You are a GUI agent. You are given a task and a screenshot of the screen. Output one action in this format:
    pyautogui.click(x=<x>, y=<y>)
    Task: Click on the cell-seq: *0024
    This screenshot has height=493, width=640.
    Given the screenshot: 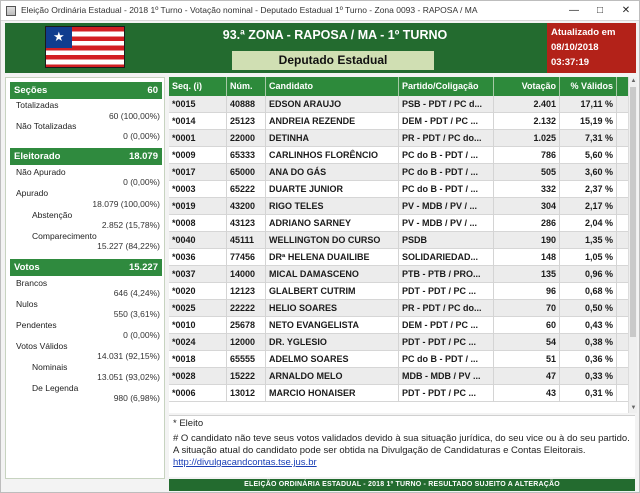 What is the action you would take?
    pyautogui.click(x=198, y=342)
    